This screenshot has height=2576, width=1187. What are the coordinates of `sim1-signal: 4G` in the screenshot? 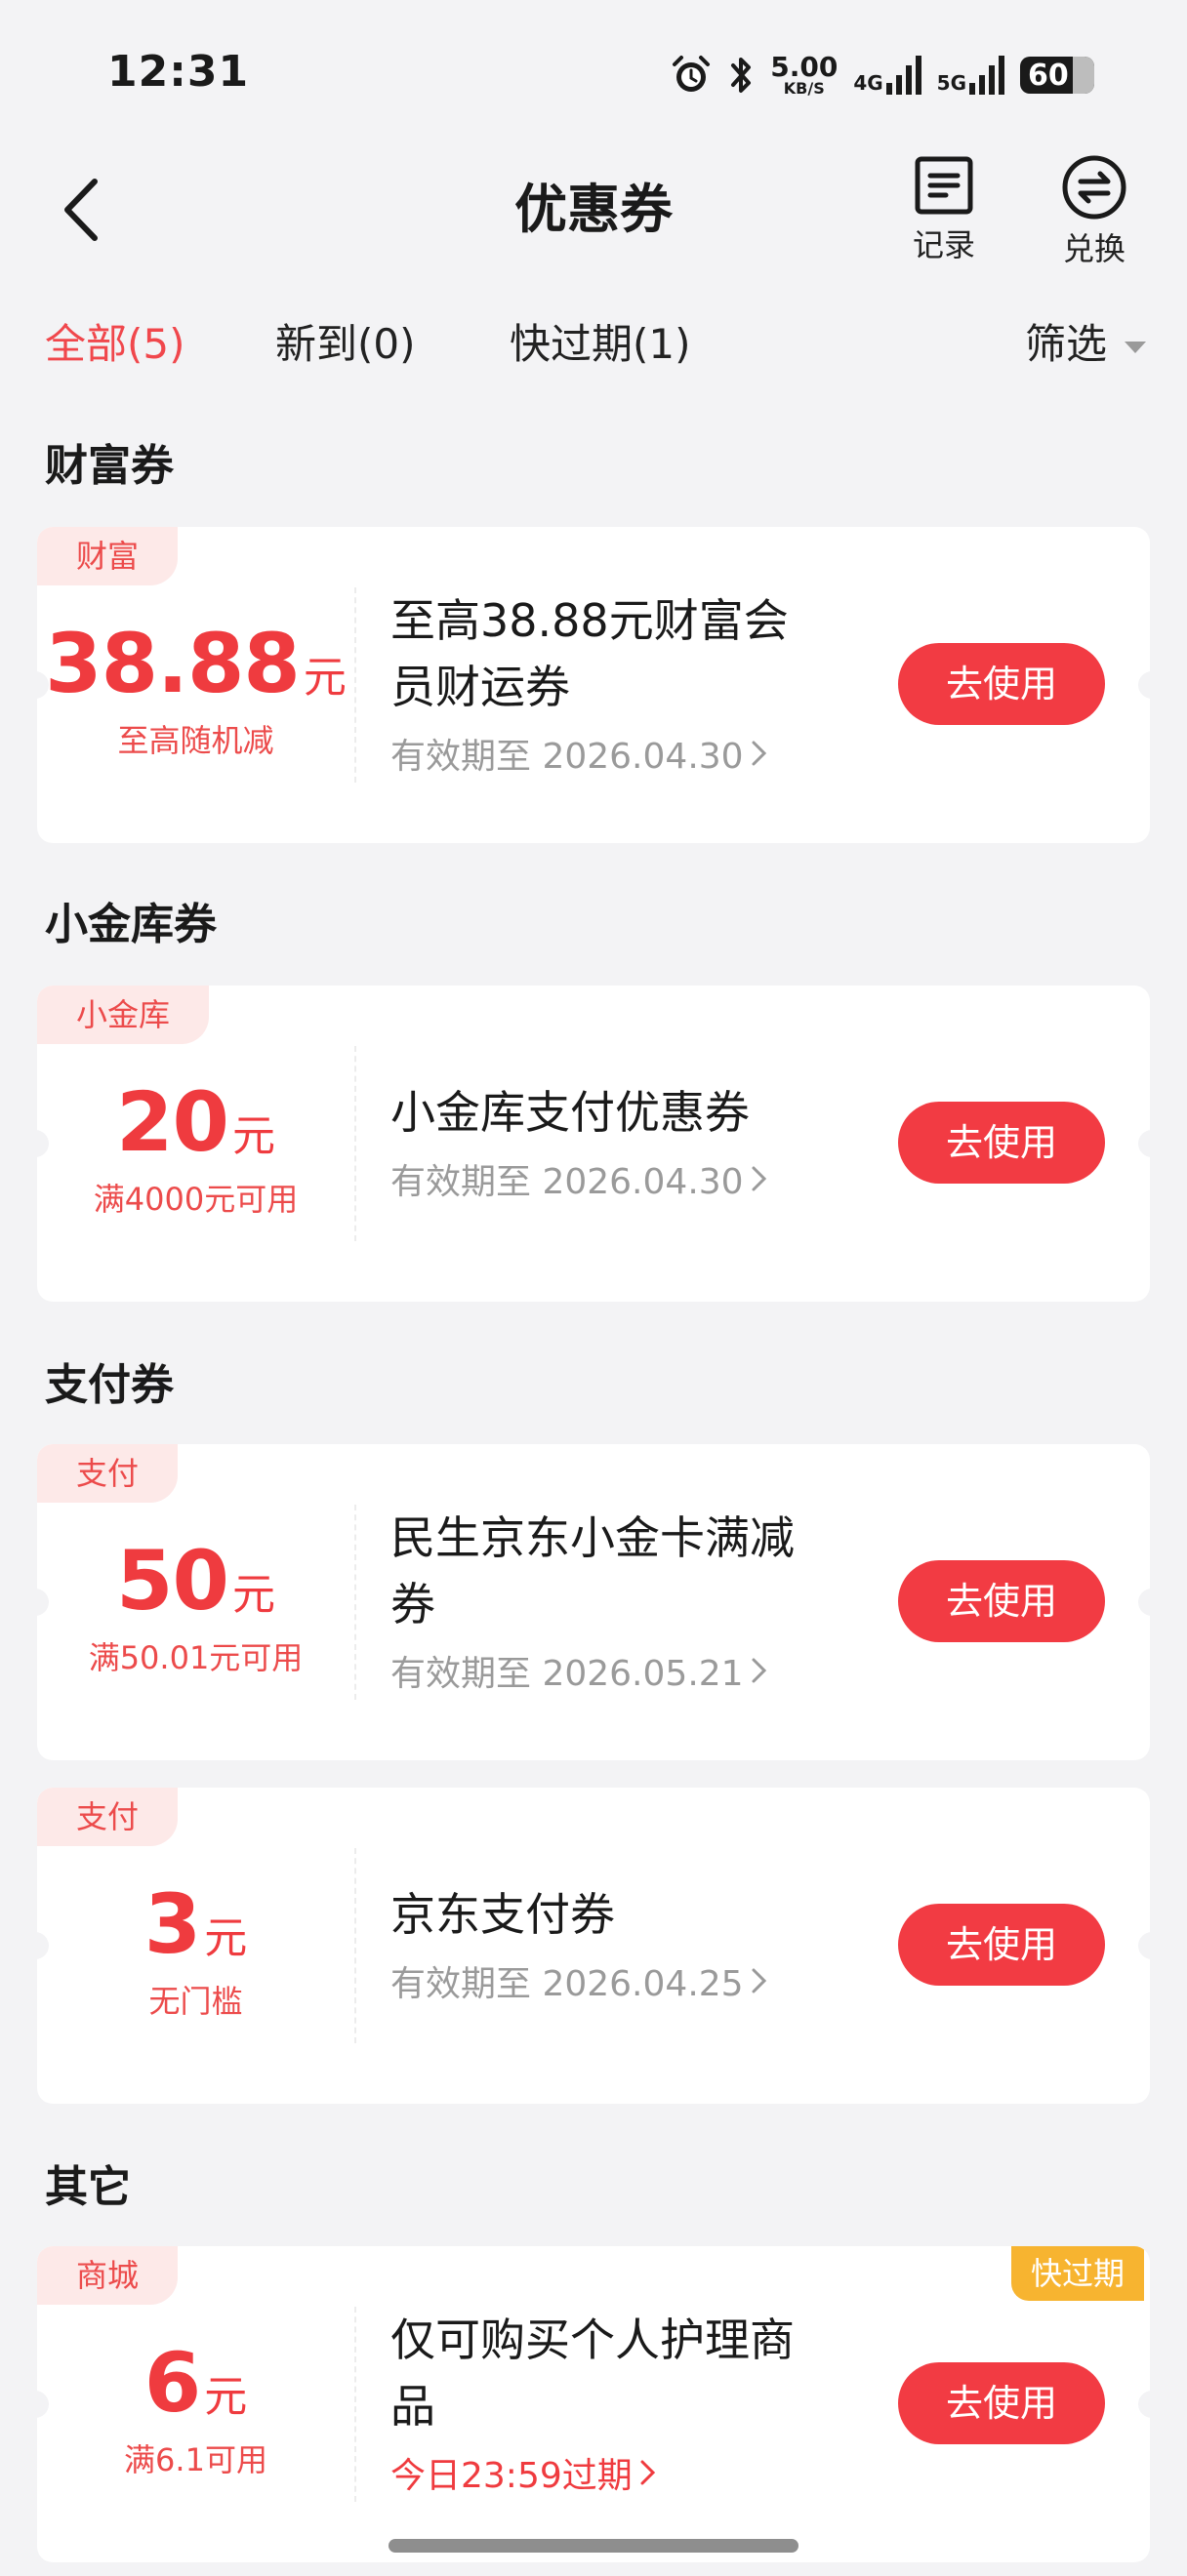 It's located at (887, 75).